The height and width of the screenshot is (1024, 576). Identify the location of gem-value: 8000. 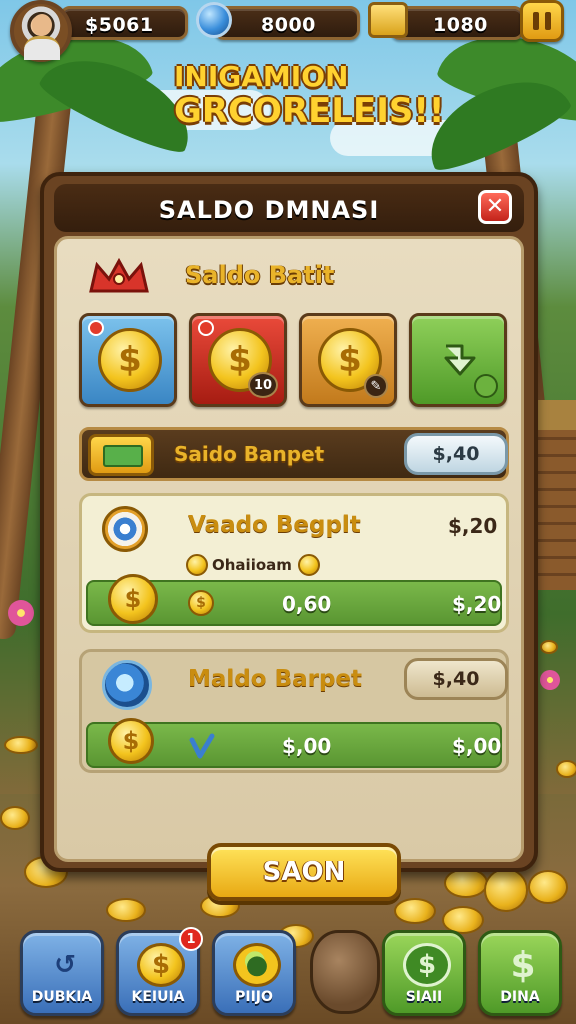
(288, 25).